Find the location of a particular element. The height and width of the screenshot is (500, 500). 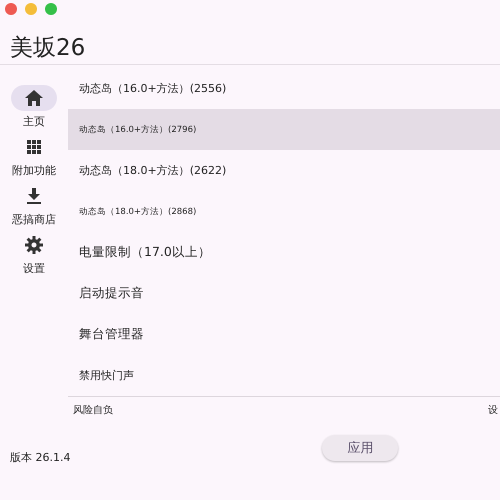

download-icon is located at coordinates (34, 196).